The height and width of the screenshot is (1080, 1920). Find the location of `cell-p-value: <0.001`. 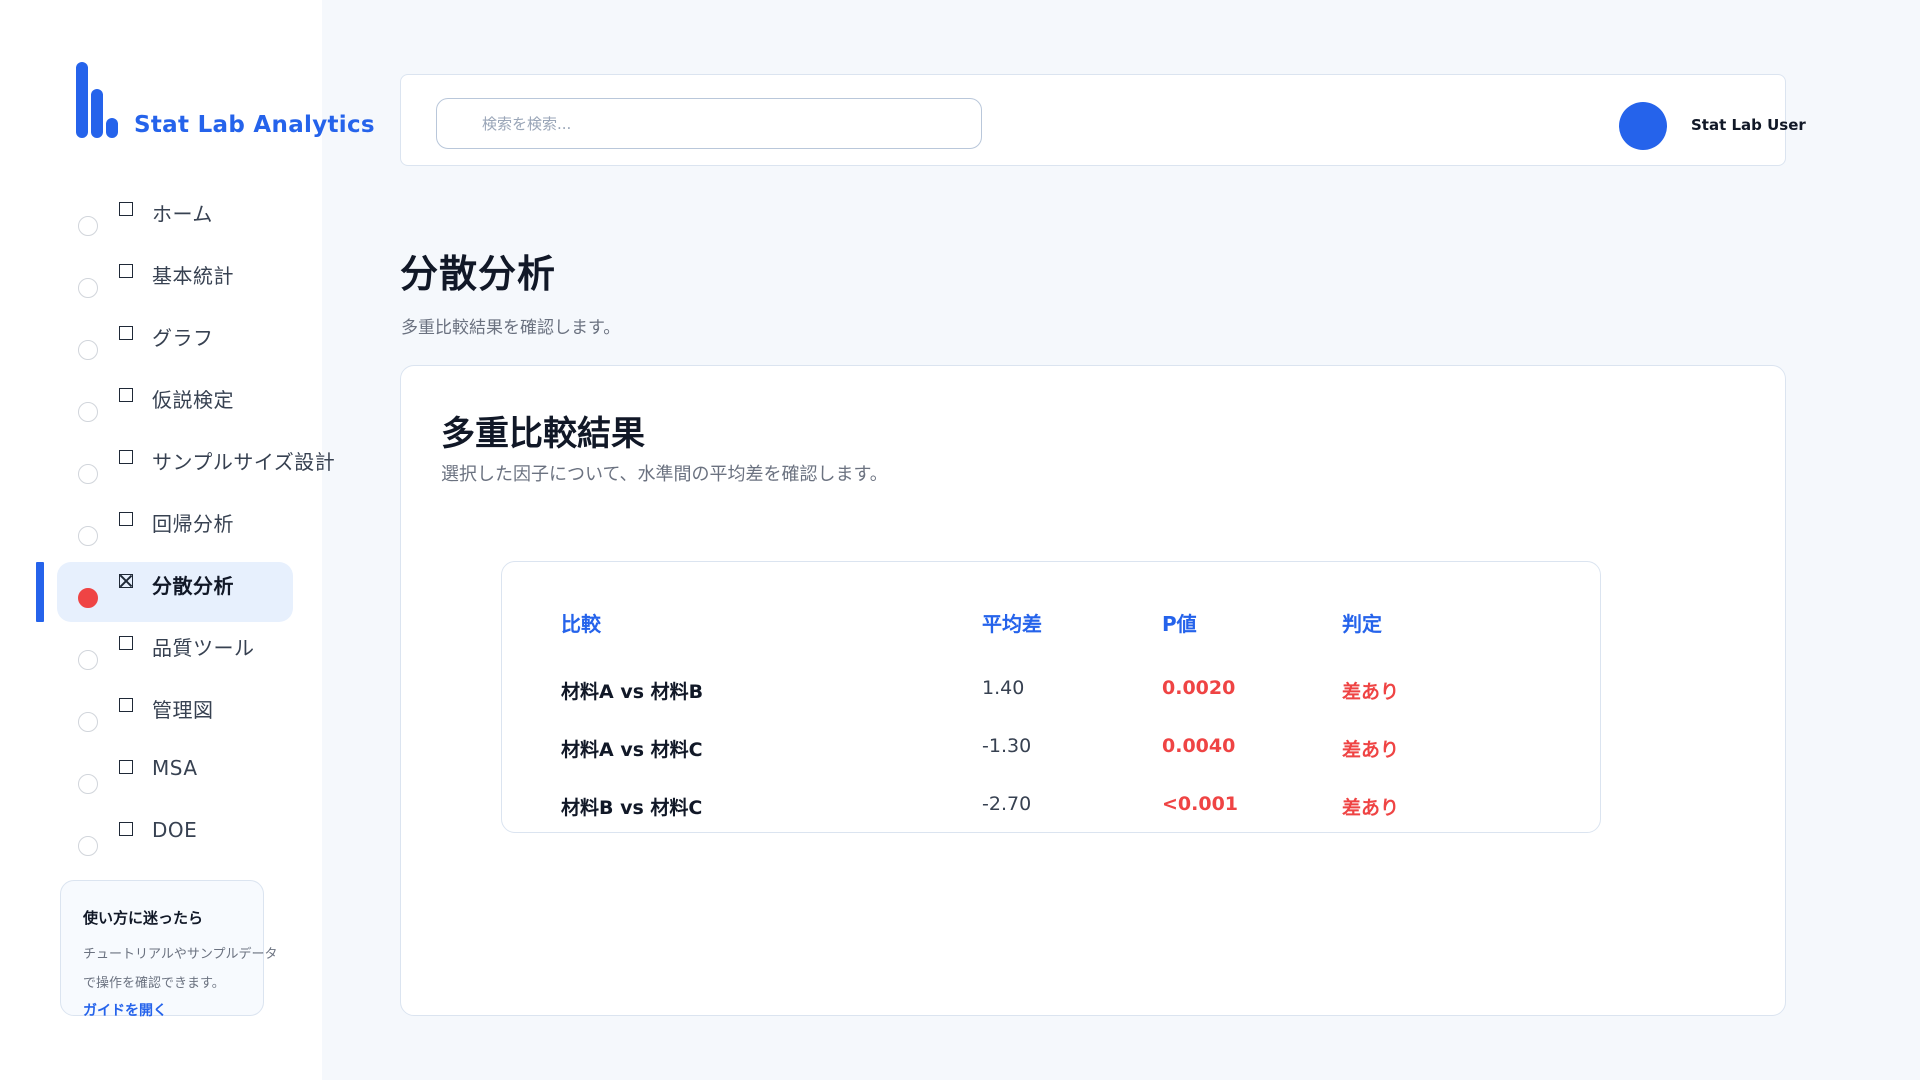

cell-p-value: <0.001 is located at coordinates (1200, 804).